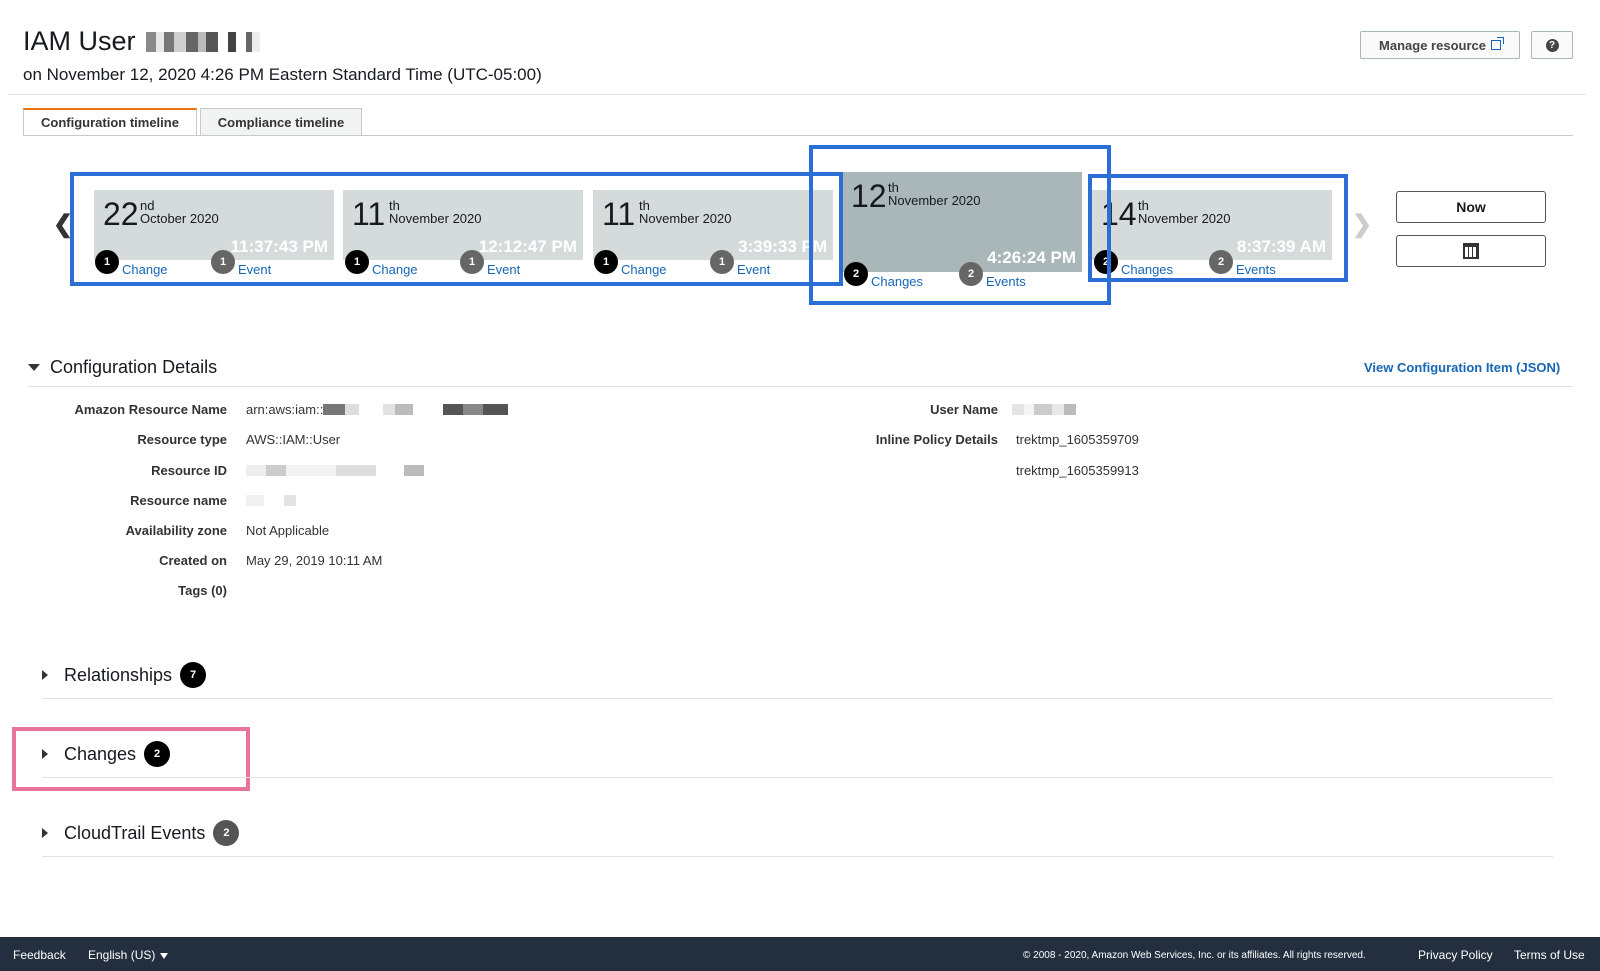 Image resolution: width=1600 pixels, height=971 pixels. Describe the element at coordinates (176, 530) in the screenshot. I see `detail-label: Availability zone` at that location.